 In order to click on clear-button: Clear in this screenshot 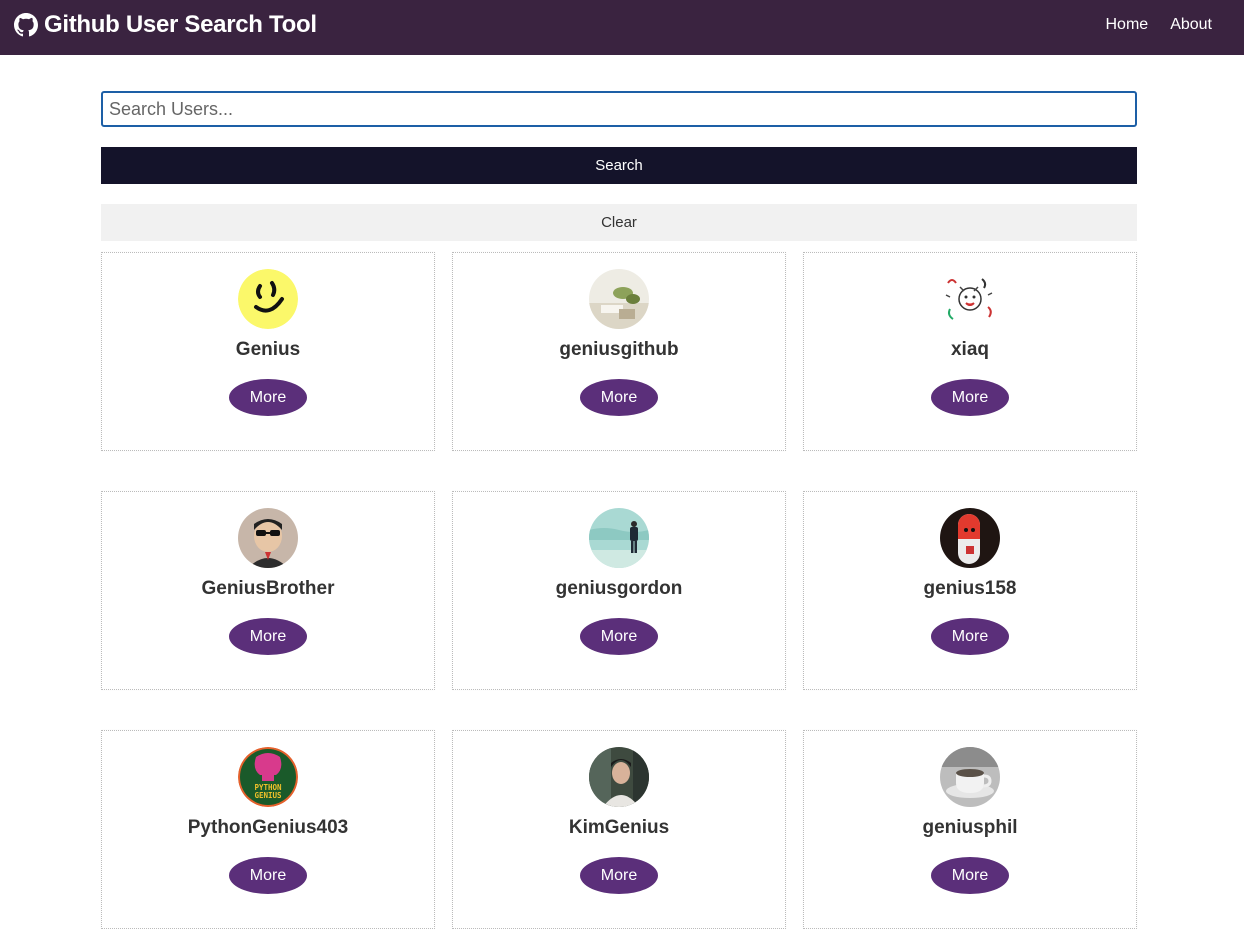, I will do `click(619, 222)`.